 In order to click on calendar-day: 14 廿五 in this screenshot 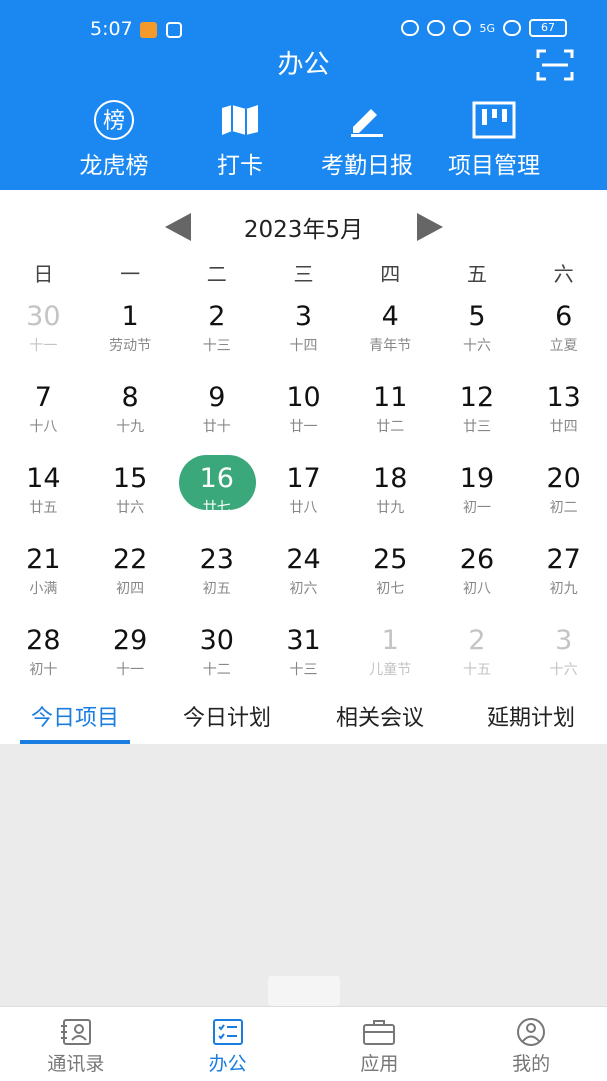, I will do `click(43, 498)`.